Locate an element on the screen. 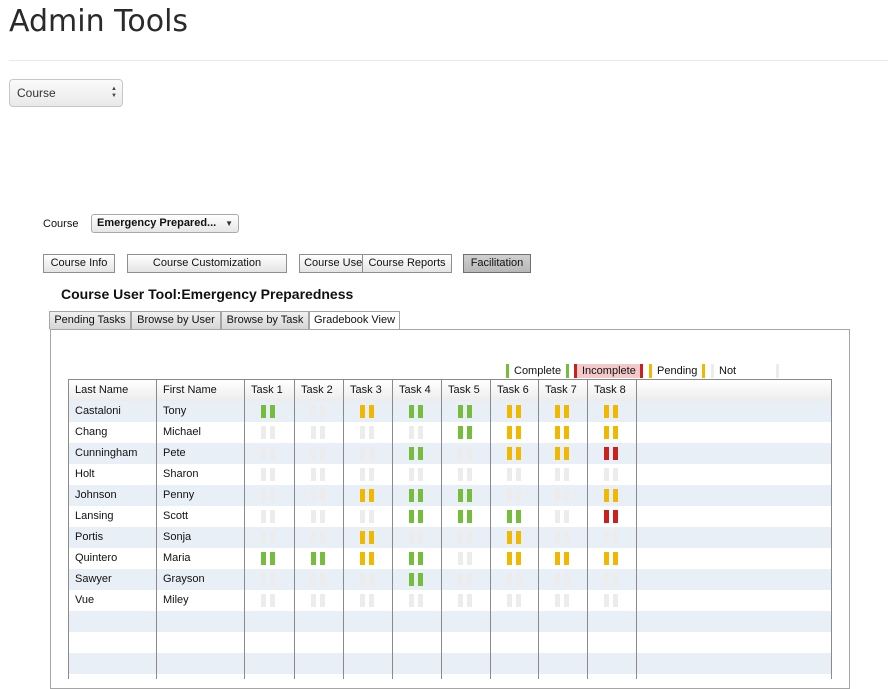  table-row: Portis Sonja is located at coordinates (450, 537).